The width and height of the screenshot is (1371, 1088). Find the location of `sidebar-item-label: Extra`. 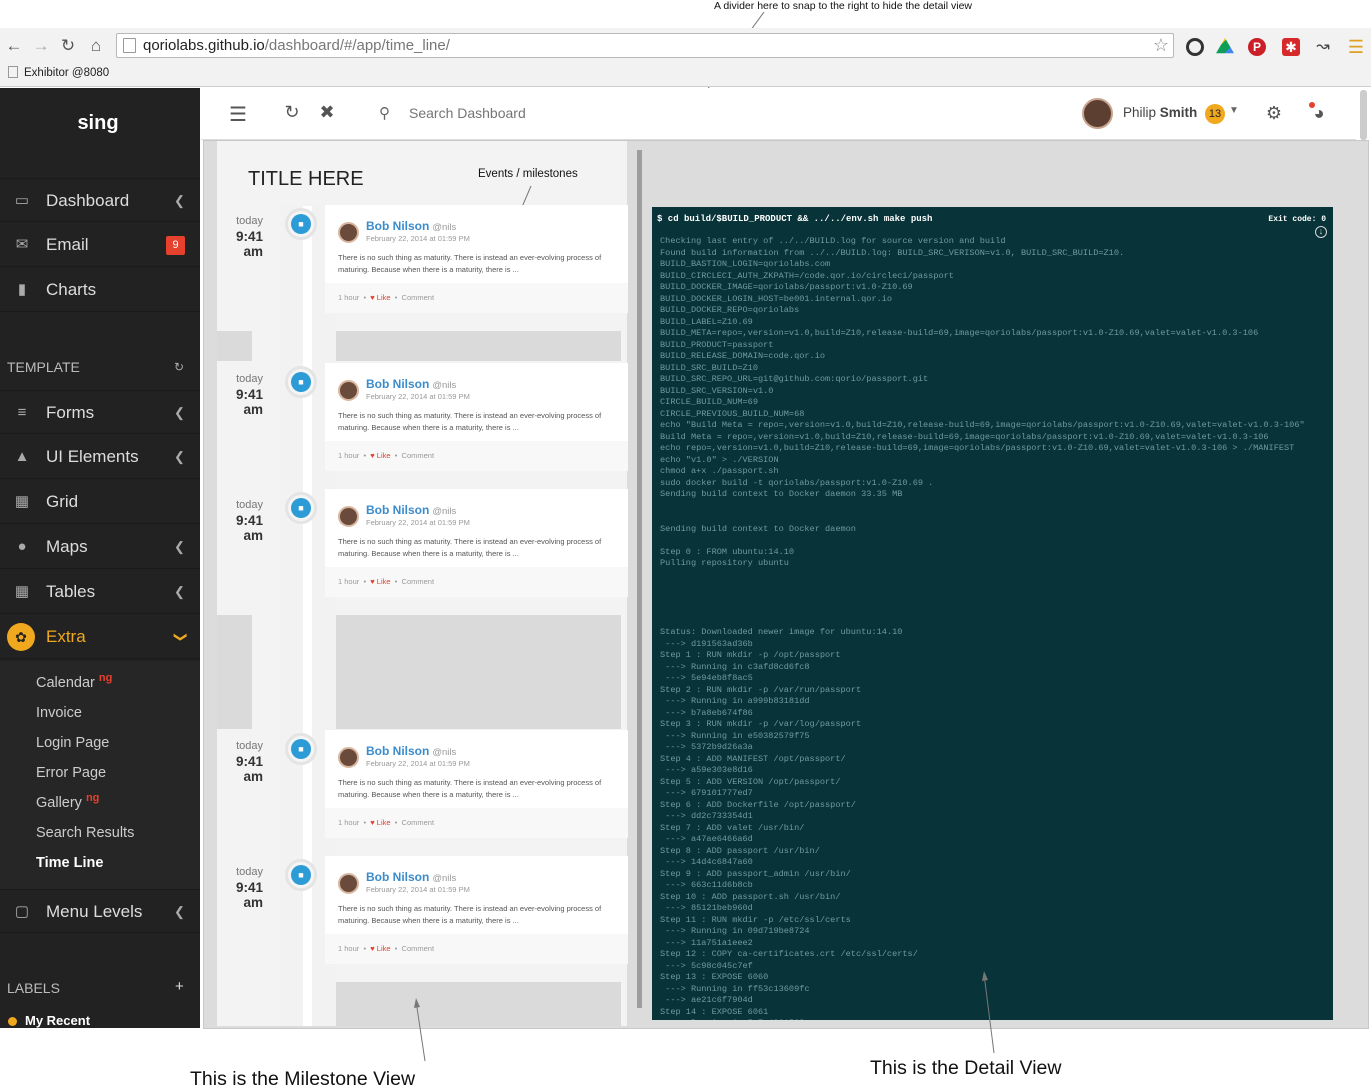

sidebar-item-label: Extra is located at coordinates (66, 636).